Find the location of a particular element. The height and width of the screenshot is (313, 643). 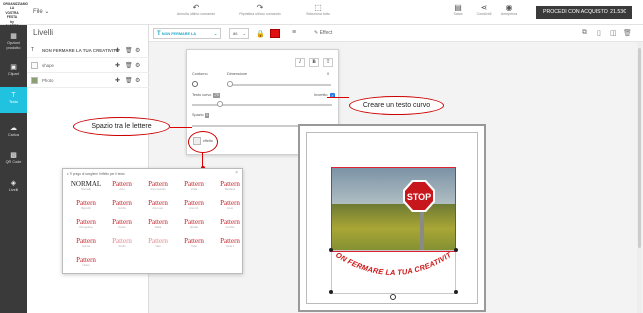

effect-tile-caption: Arco sup. is located at coordinates (158, 208).